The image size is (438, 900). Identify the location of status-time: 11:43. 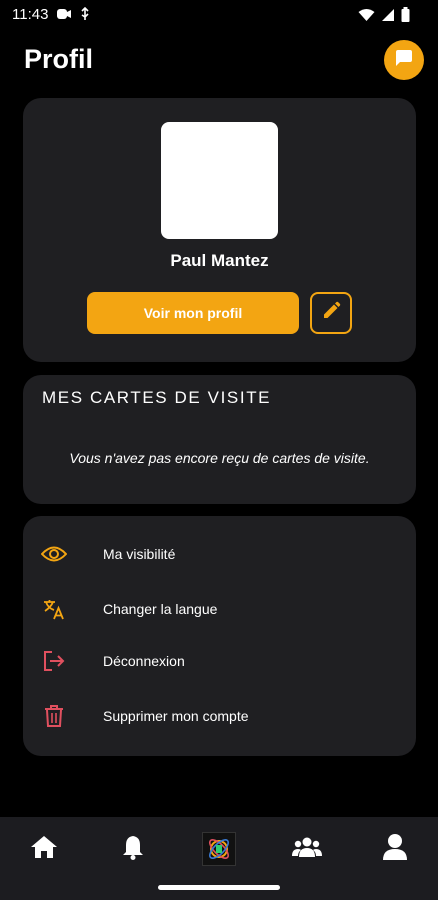
(30, 14).